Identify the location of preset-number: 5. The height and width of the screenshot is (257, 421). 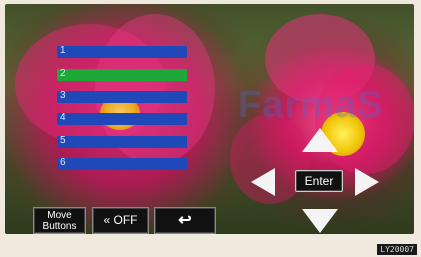
(63, 140).